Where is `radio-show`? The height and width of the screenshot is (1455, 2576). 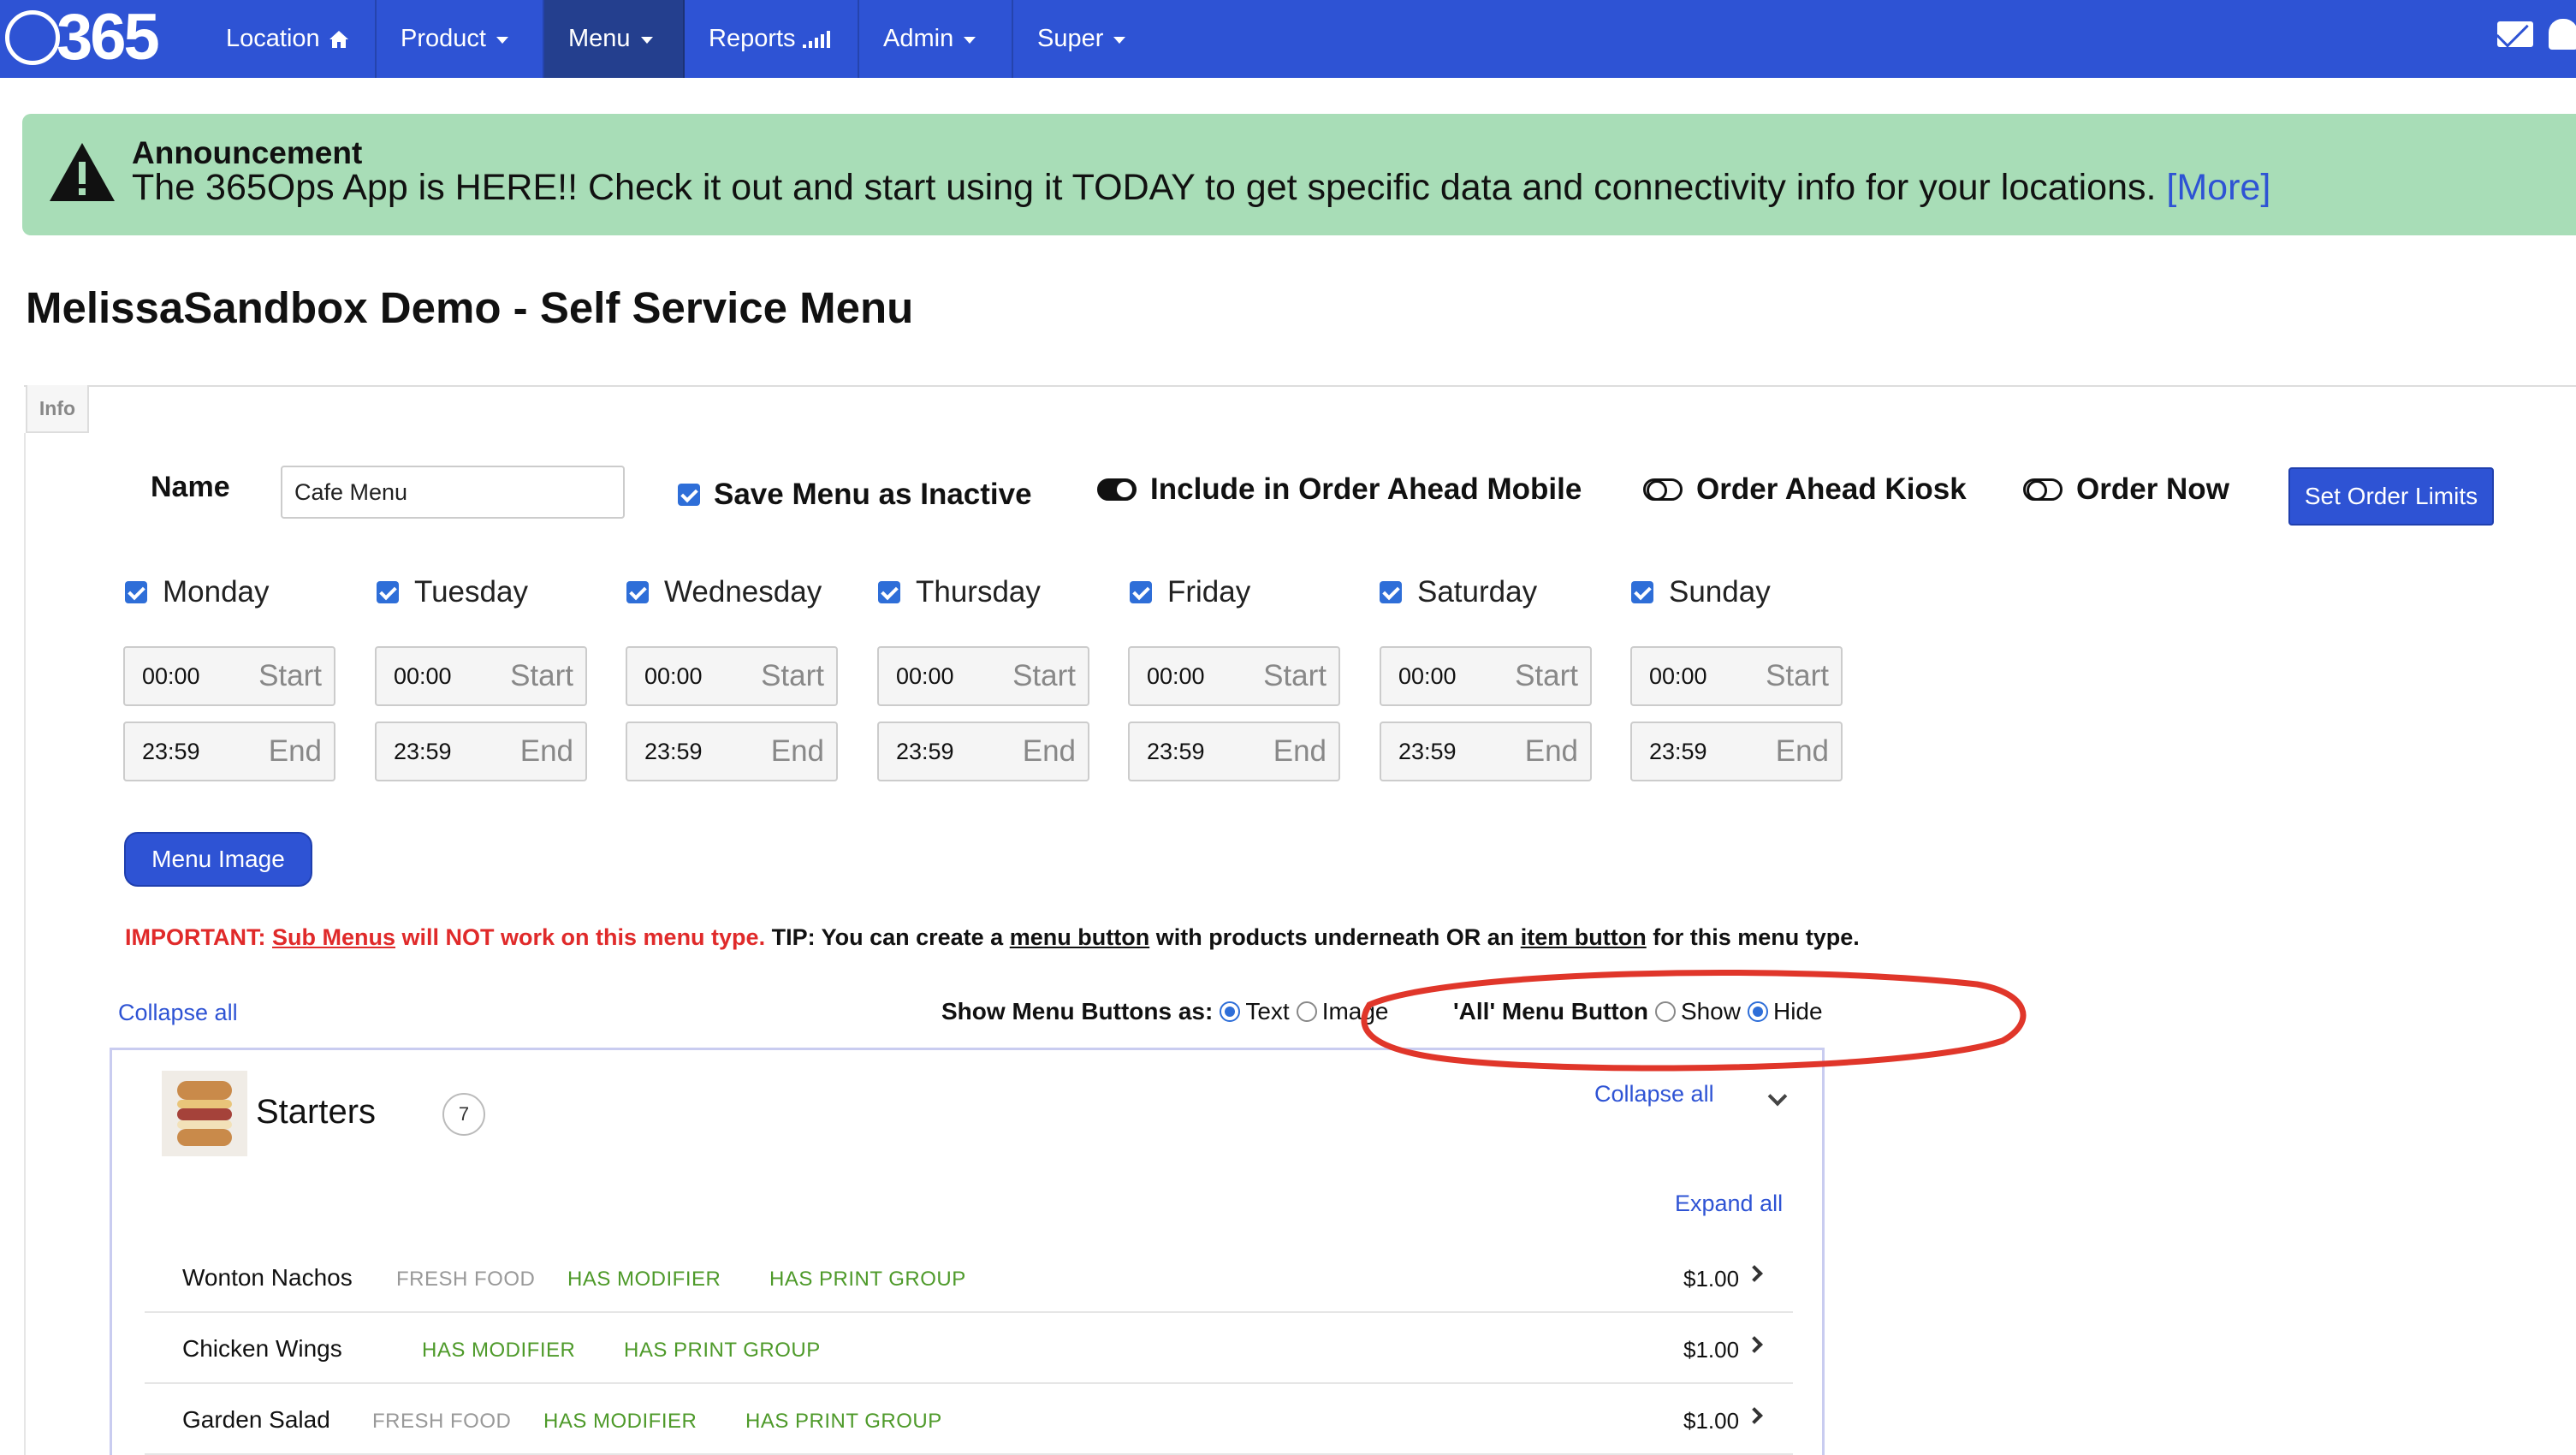
radio-show is located at coordinates (1665, 1011).